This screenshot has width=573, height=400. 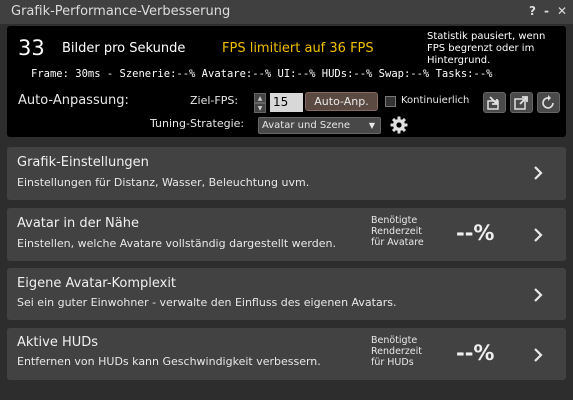 What do you see at coordinates (286, 12) in the screenshot?
I see `title-bar: Grafik-Performance-Verbesserung ? - ✕` at bounding box center [286, 12].